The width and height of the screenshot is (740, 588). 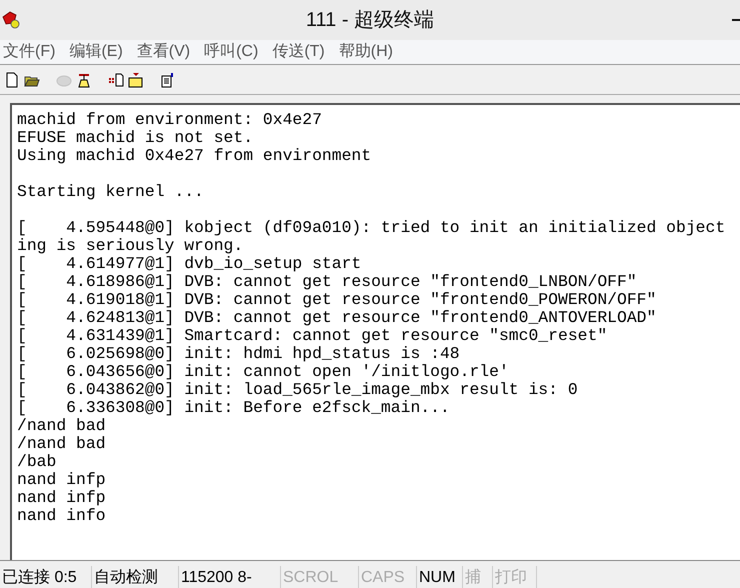 I want to click on status-field: NUM, so click(x=440, y=577).